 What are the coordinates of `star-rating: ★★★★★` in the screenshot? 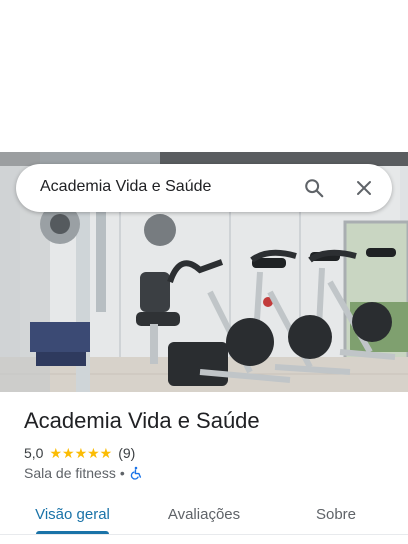 It's located at (80, 453).